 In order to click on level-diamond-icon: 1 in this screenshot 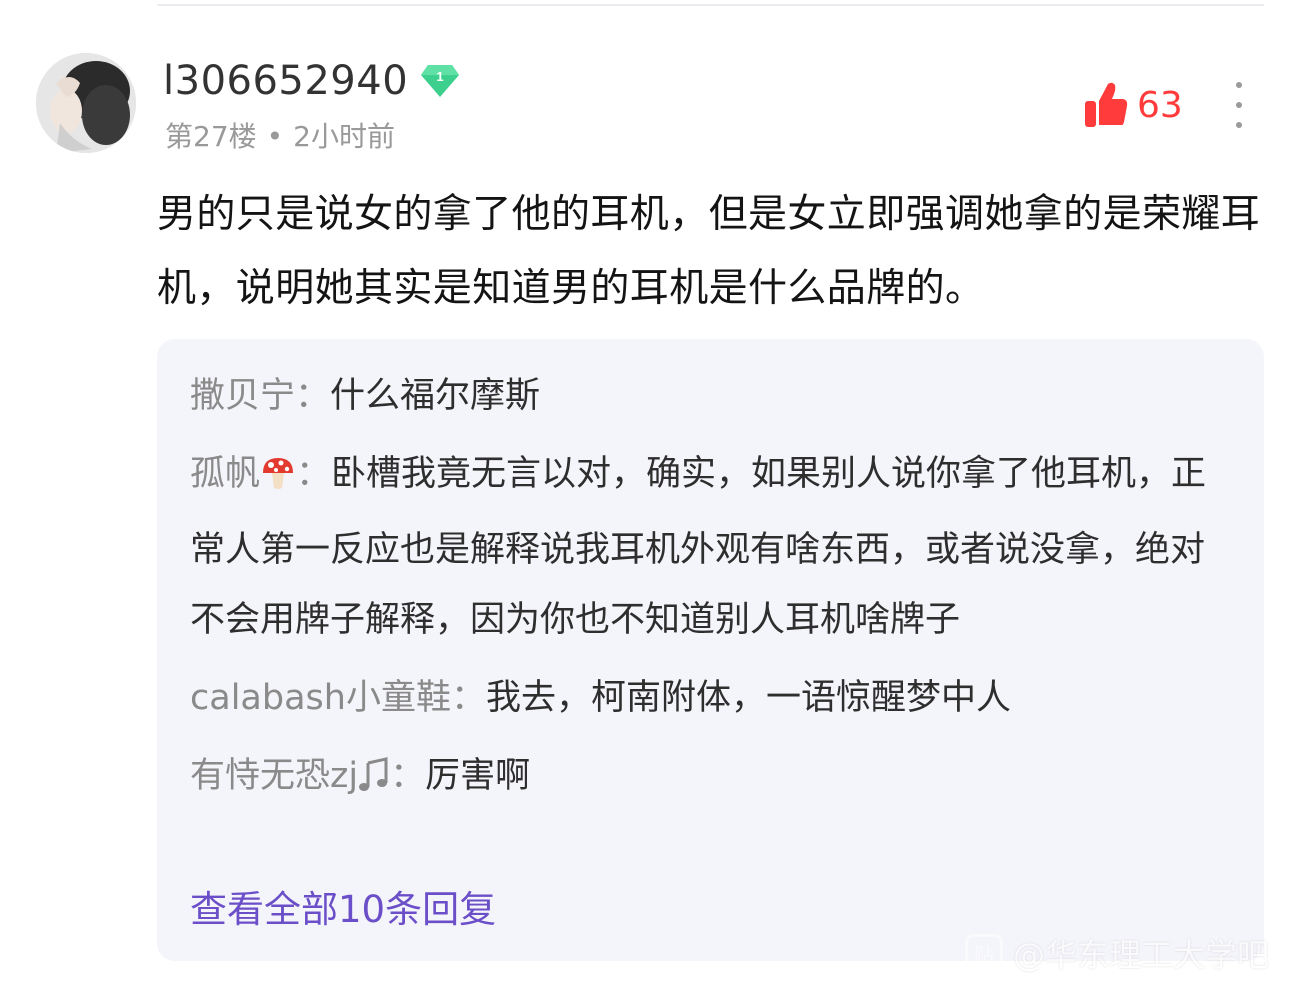, I will do `click(440, 81)`.